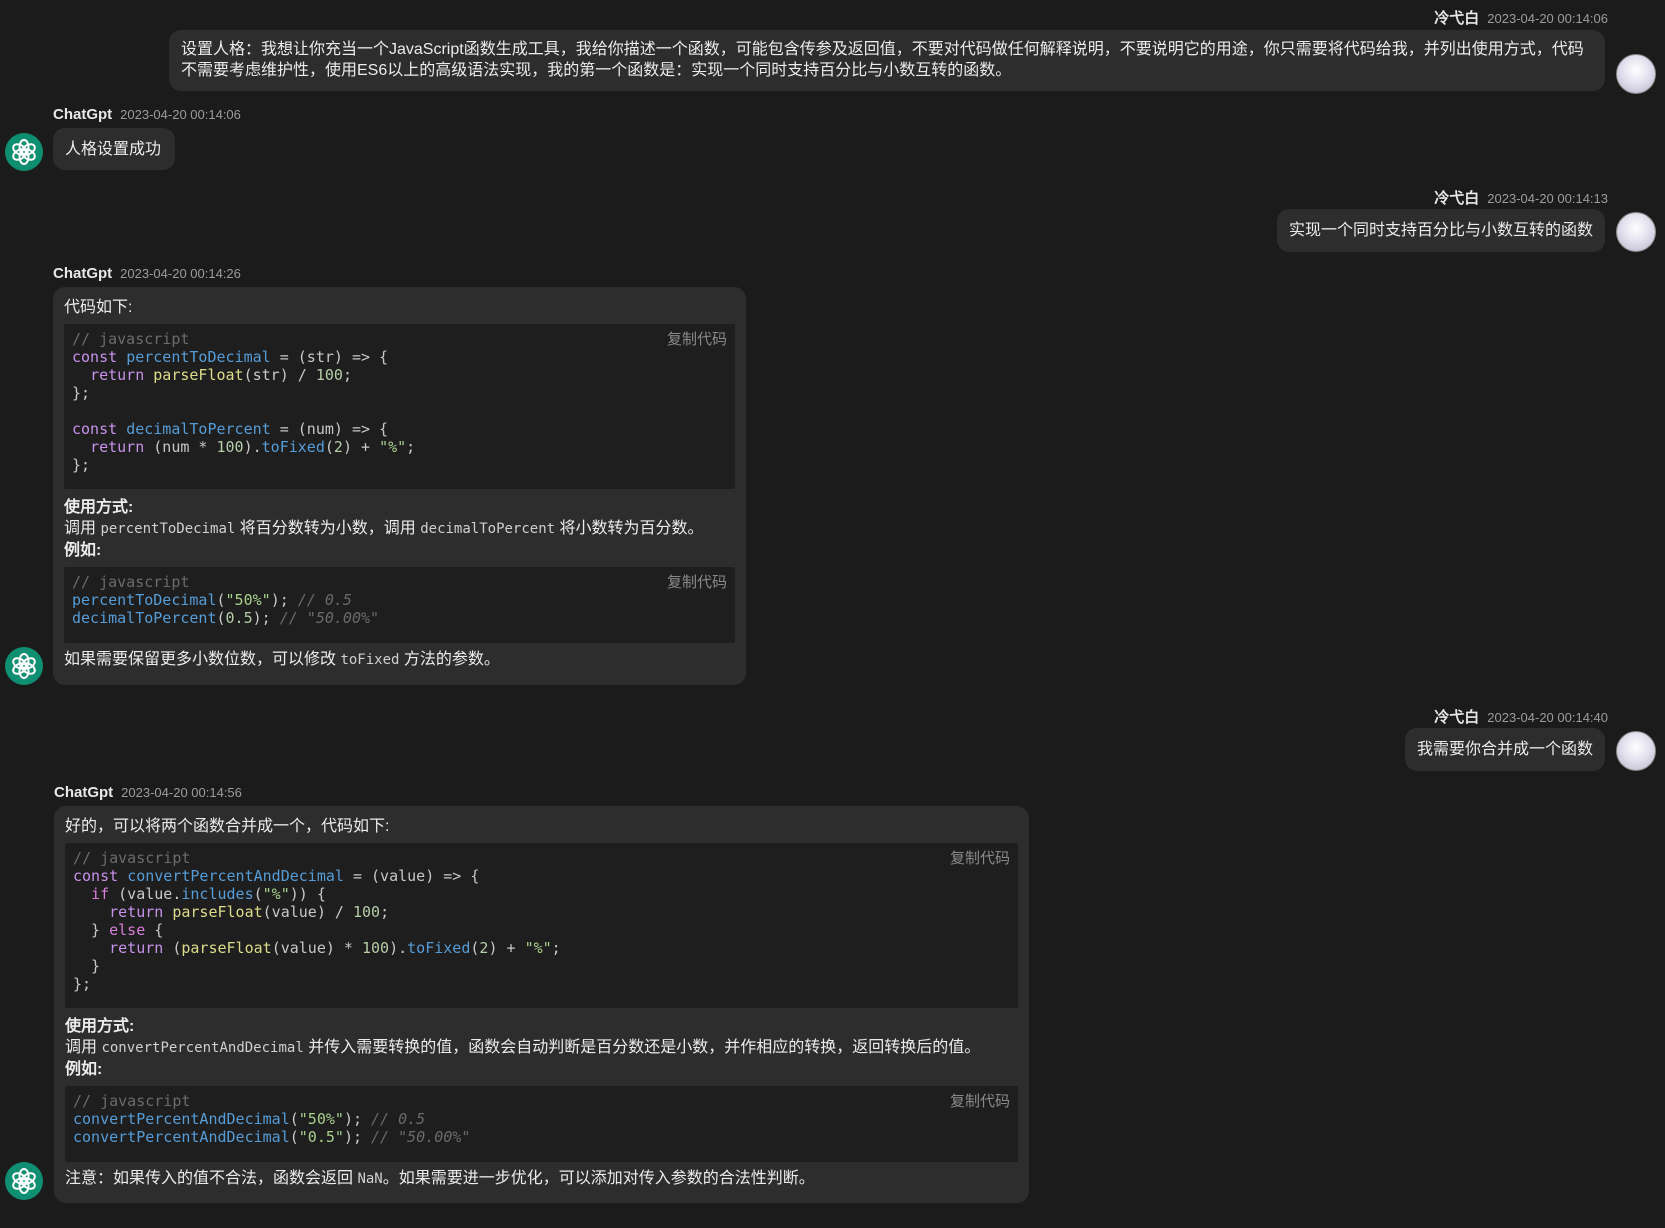 Image resolution: width=1665 pixels, height=1228 pixels. I want to click on inline-code: decimalToPercent, so click(488, 529).